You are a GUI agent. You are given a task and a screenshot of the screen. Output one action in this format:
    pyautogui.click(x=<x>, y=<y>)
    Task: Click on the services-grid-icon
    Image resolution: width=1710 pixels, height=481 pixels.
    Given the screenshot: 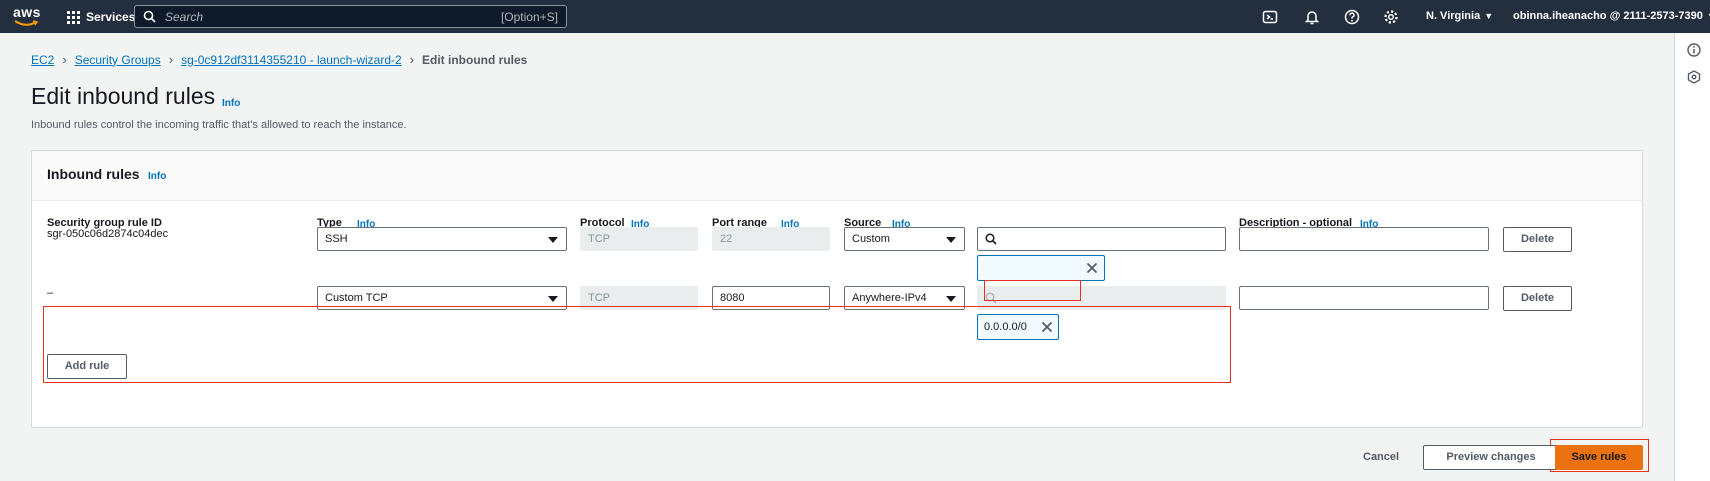 What is the action you would take?
    pyautogui.click(x=73, y=17)
    